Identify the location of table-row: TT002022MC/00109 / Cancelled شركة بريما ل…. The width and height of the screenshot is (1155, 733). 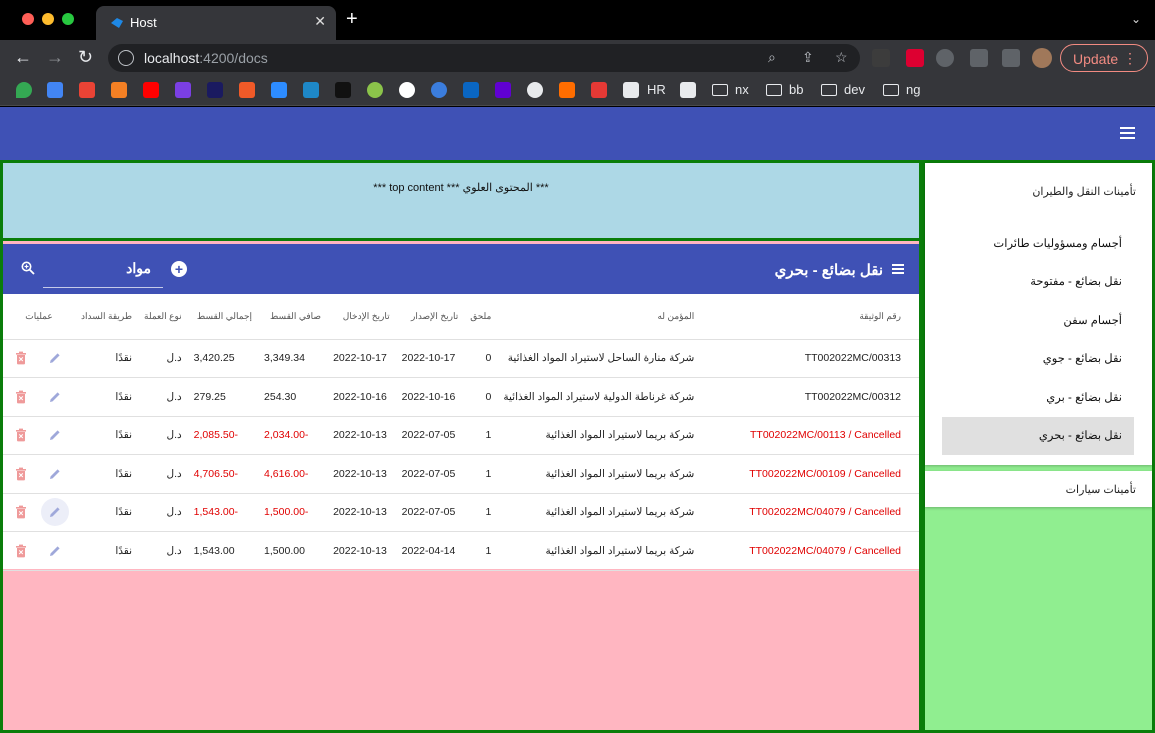
(461, 474).